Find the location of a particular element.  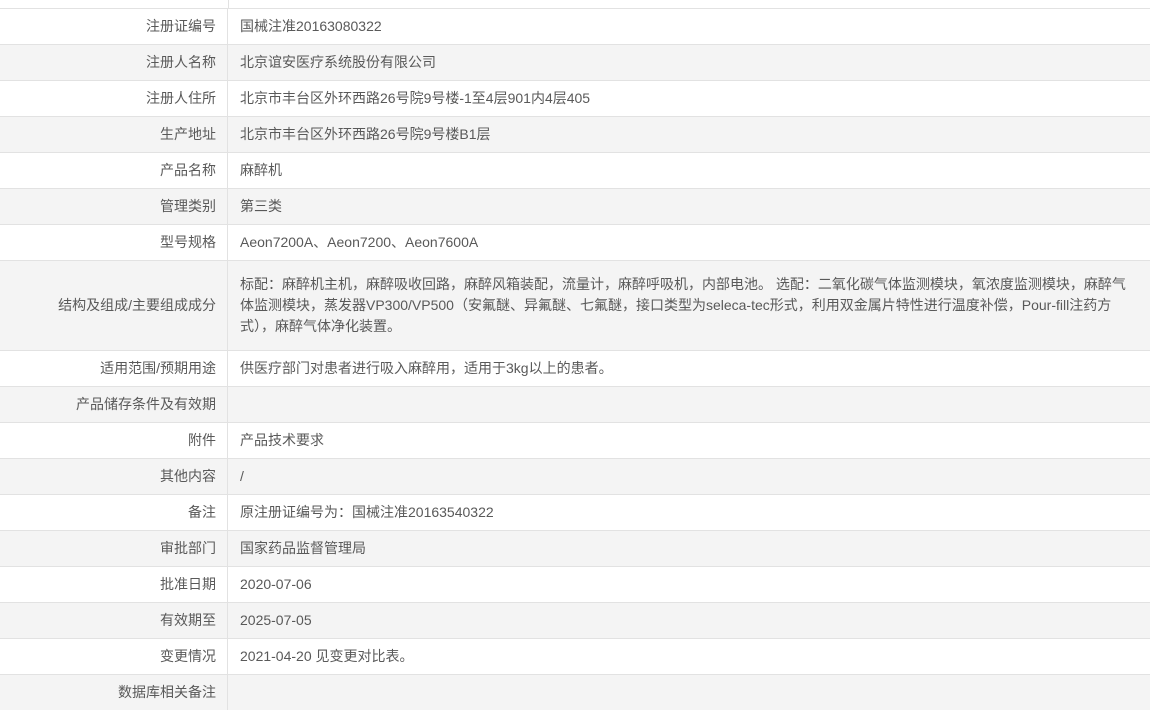

row-value: 原注册证编号为：国械注准20163540322 is located at coordinates (367, 512).